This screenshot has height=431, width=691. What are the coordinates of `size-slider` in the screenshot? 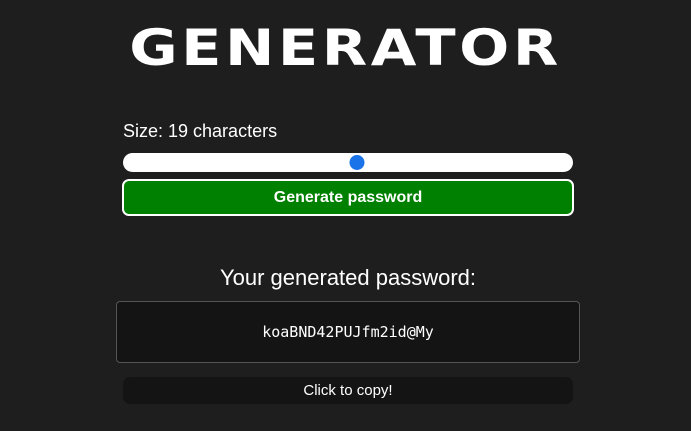 It's located at (348, 162).